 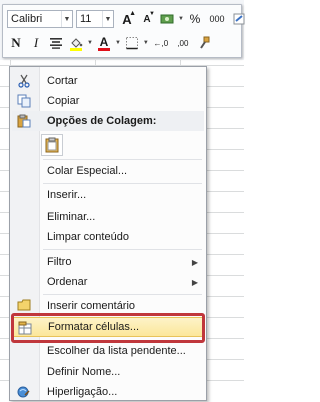 I want to click on comma-style-button: 000, so click(x=217, y=19).